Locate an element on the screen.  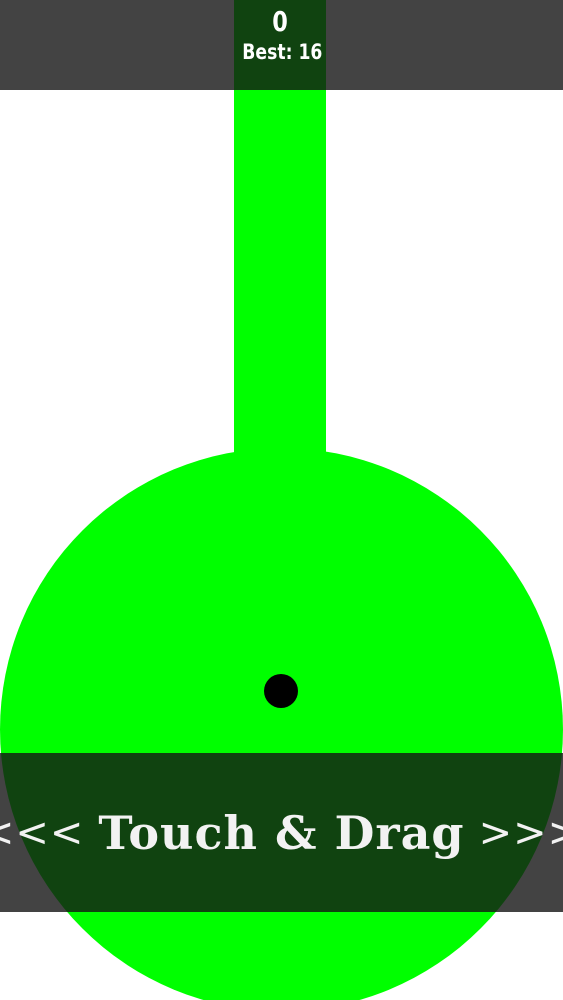
score-display: 0 Best: 16 is located at coordinates (280, 45).